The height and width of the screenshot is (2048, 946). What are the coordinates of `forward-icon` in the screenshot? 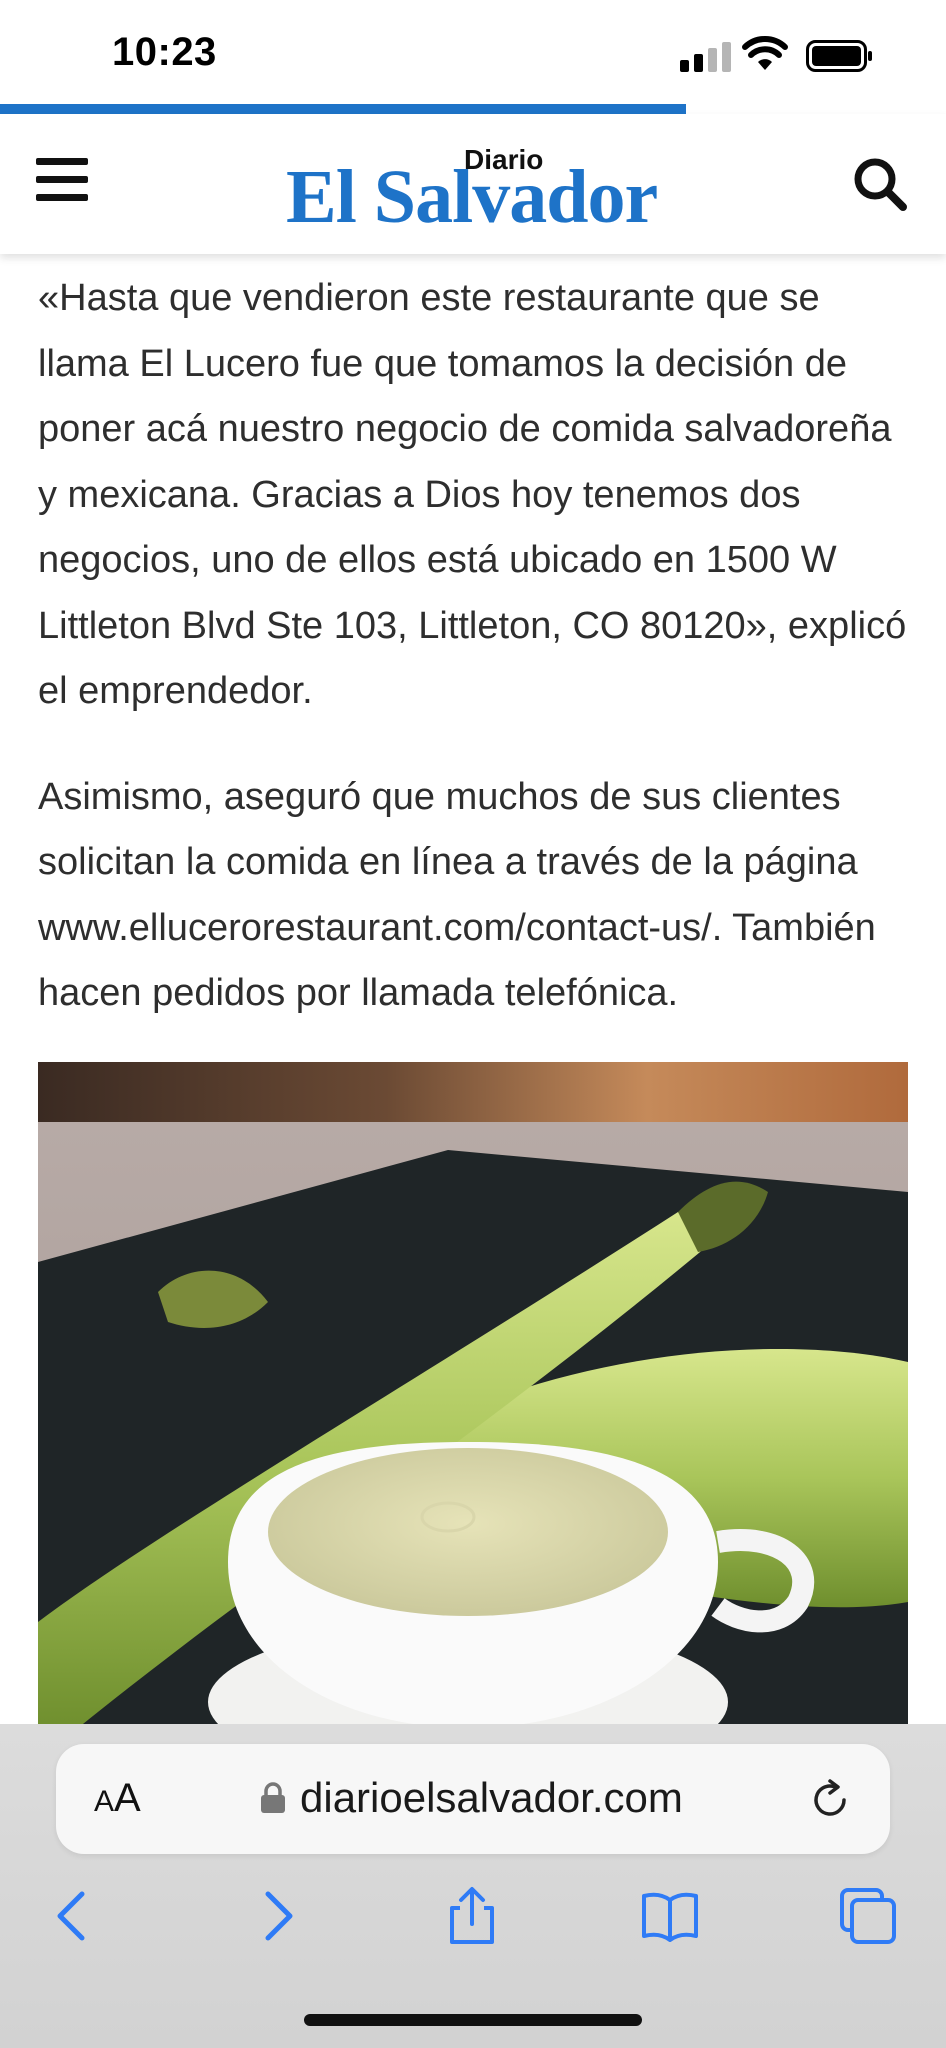 It's located at (276, 1916).